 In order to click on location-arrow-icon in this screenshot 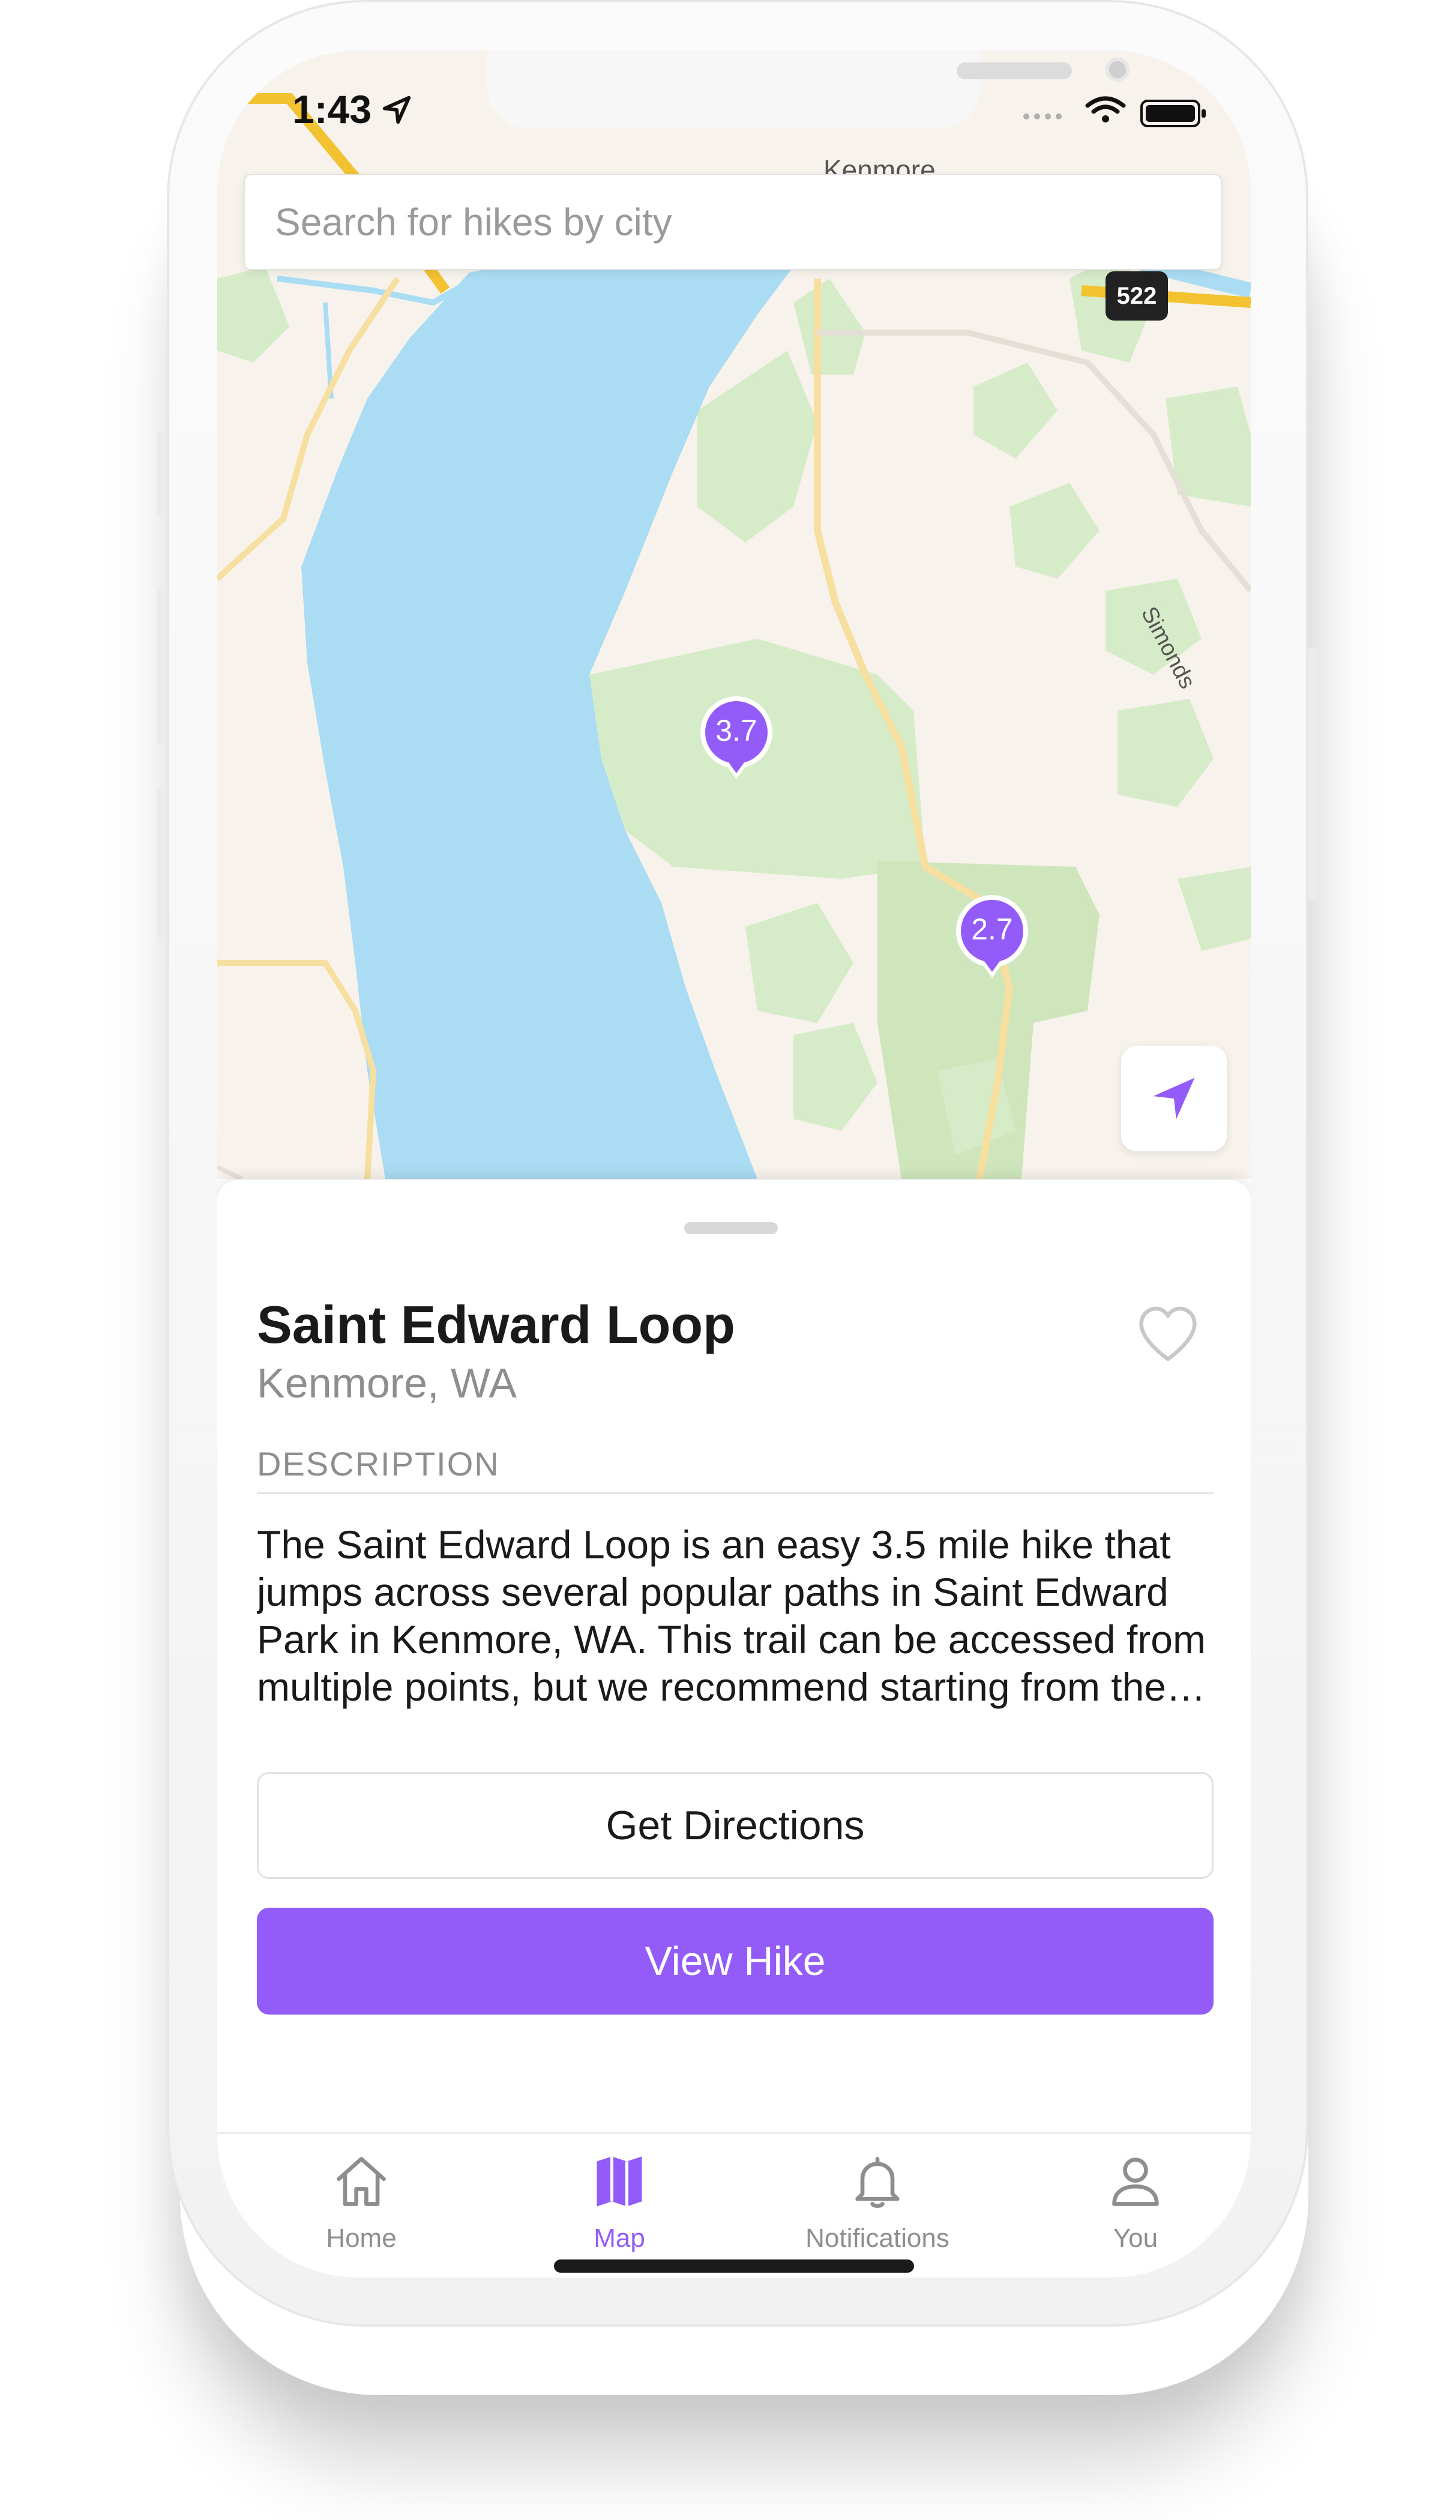, I will do `click(1174, 1099)`.